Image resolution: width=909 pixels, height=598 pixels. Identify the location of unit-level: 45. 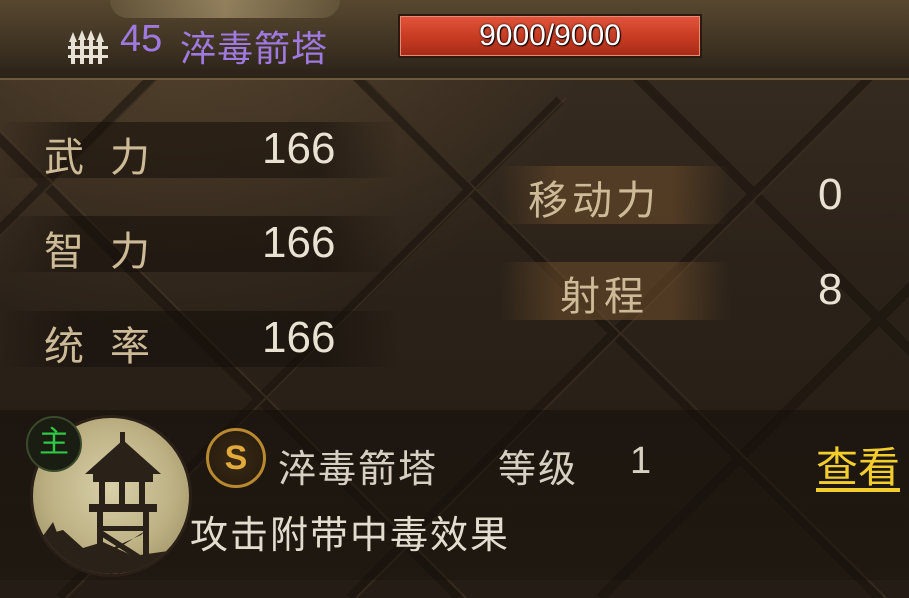
(141, 39).